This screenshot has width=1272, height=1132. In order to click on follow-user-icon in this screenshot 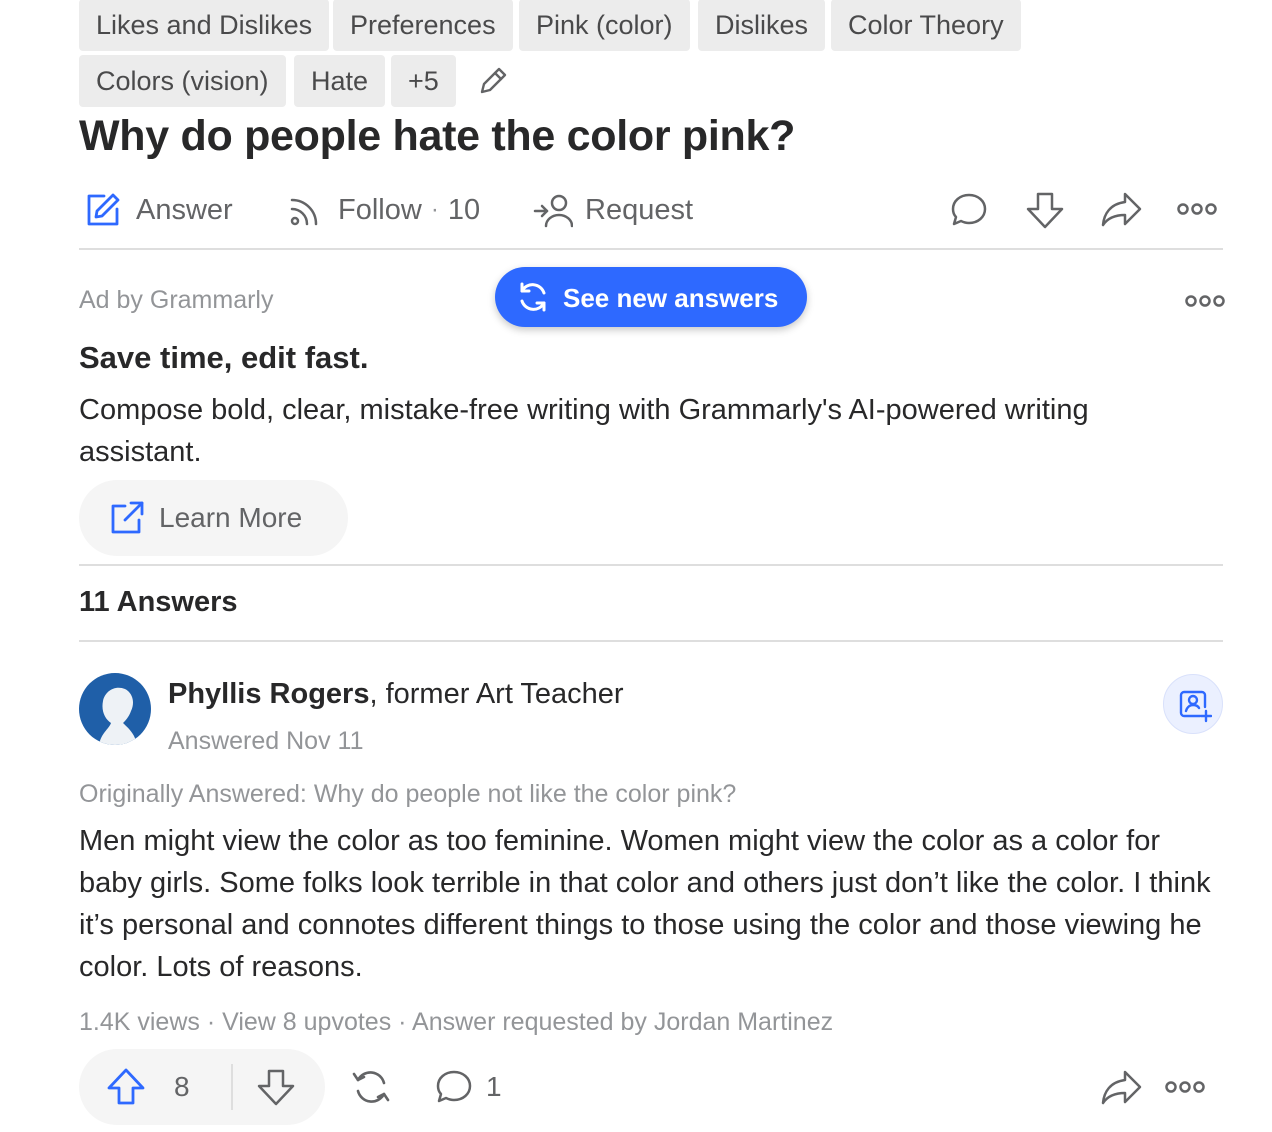, I will do `click(1195, 706)`.